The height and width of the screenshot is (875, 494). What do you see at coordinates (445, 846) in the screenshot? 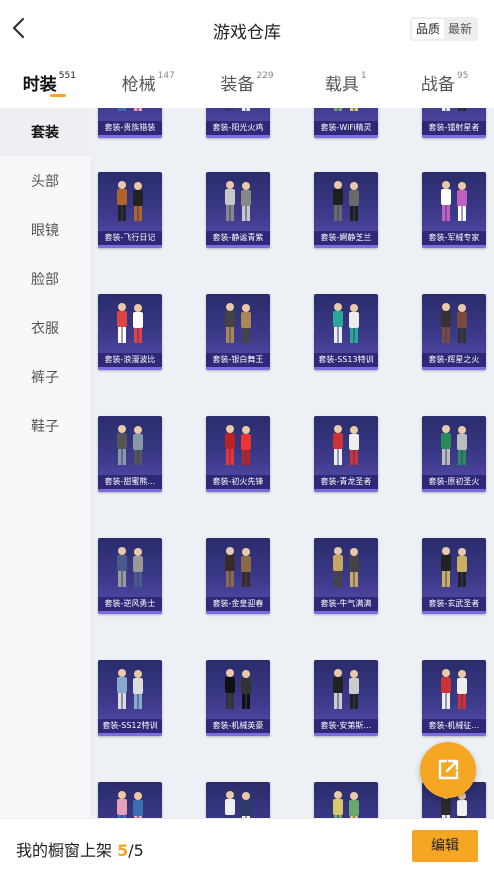
I see `edit-button: 编辑` at bounding box center [445, 846].